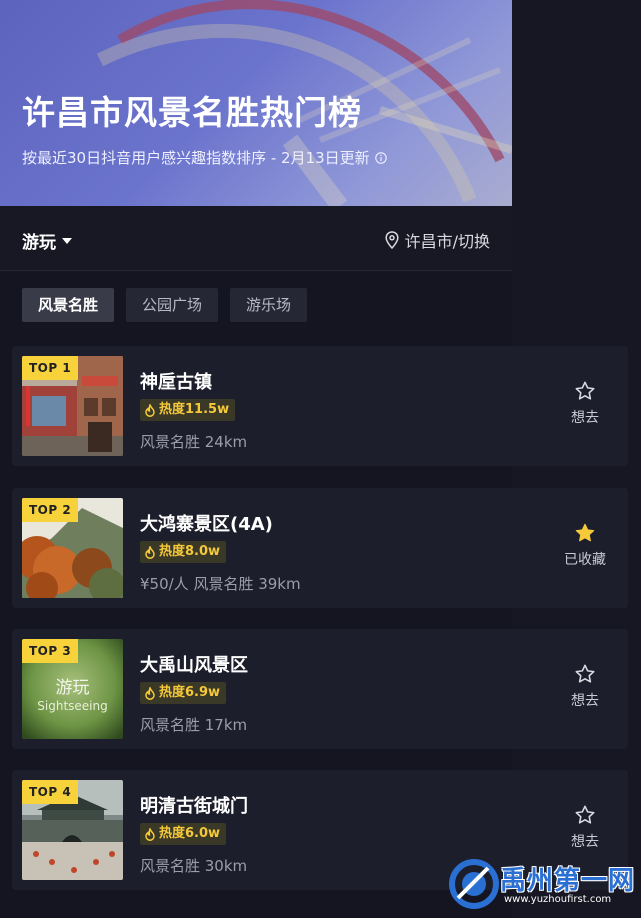 This screenshot has width=641, height=918. I want to click on spot-meta: 风景名胜 30km, so click(194, 866).